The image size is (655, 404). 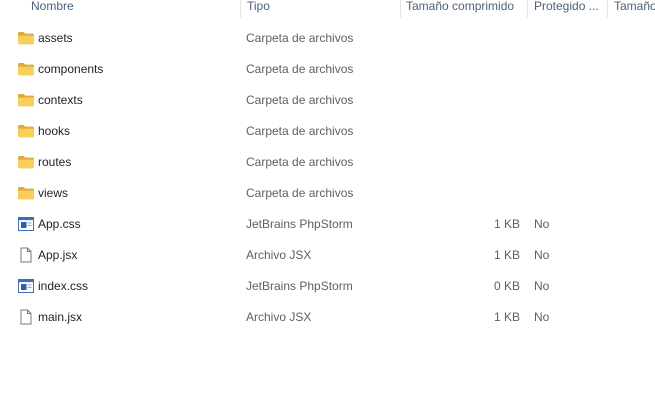 What do you see at coordinates (58, 255) in the screenshot?
I see `file-name: App.jsx` at bounding box center [58, 255].